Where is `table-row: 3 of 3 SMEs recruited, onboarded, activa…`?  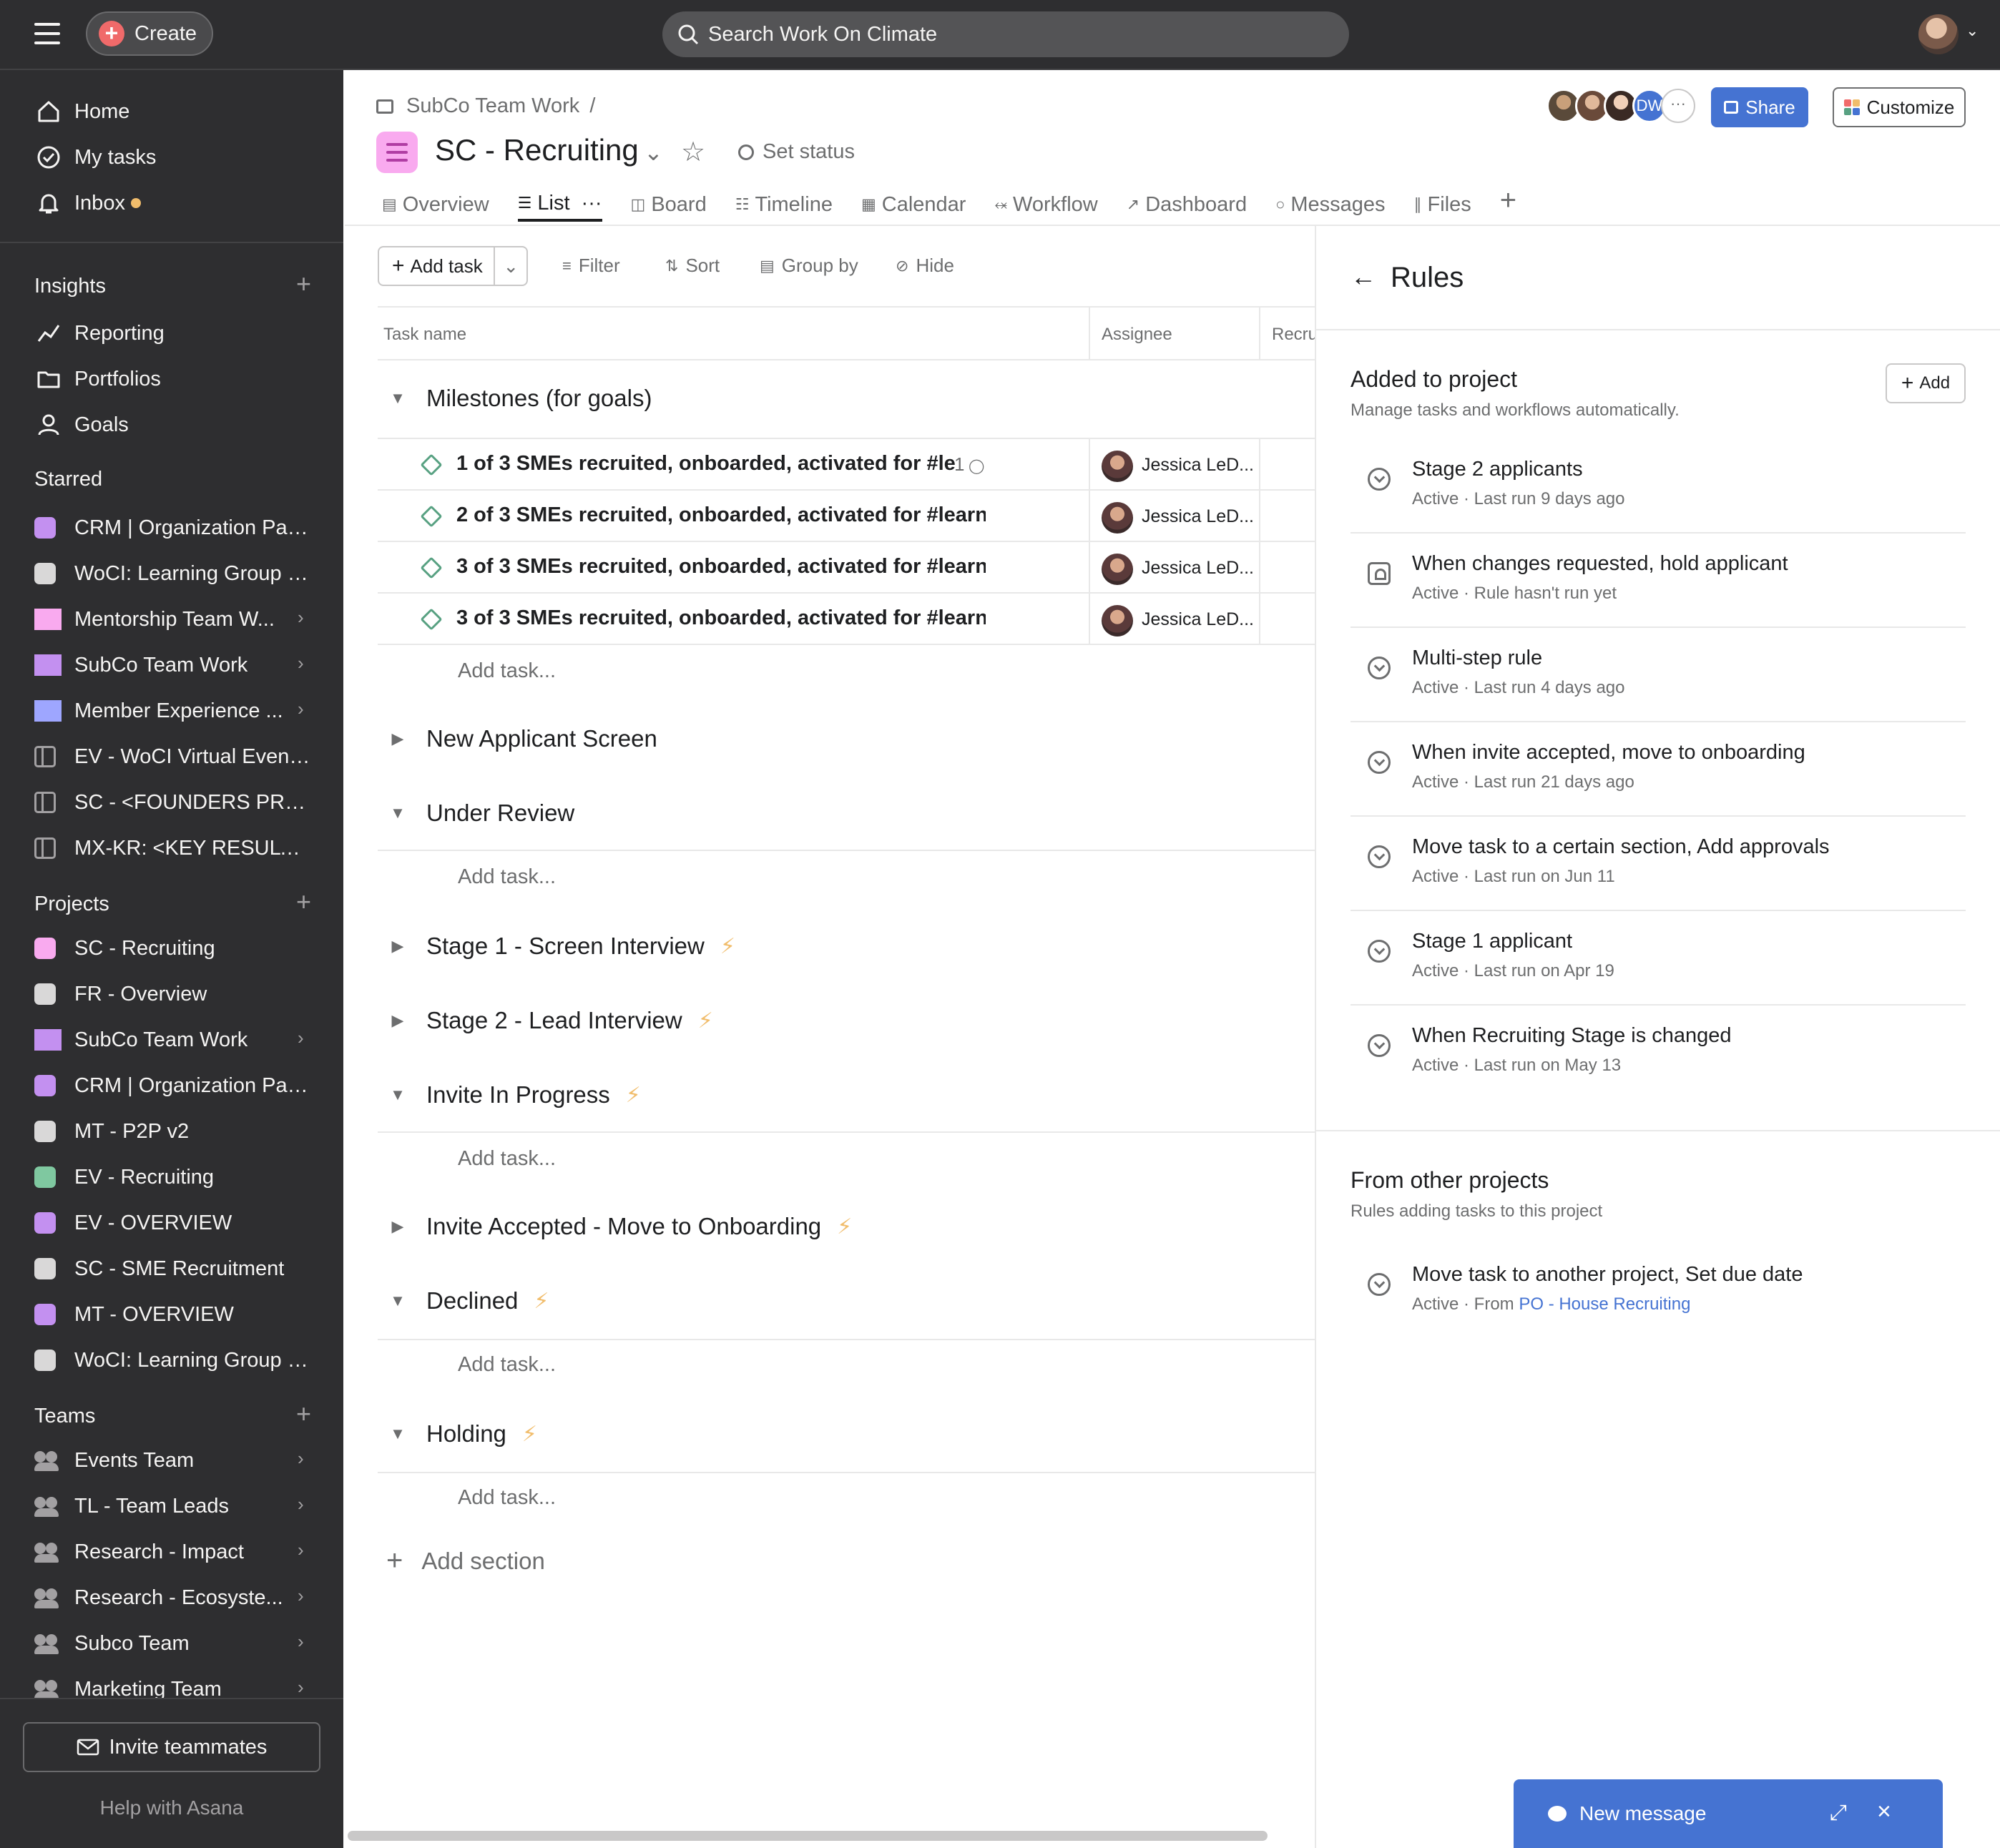 table-row: 3 of 3 SMEs recruited, onboarded, activa… is located at coordinates (846, 619).